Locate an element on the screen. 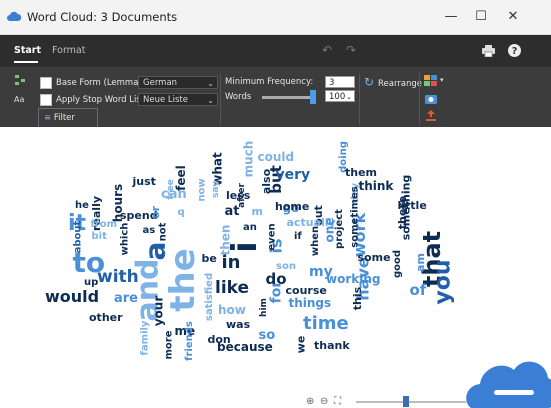  cloud-word: him is located at coordinates (263, 307).